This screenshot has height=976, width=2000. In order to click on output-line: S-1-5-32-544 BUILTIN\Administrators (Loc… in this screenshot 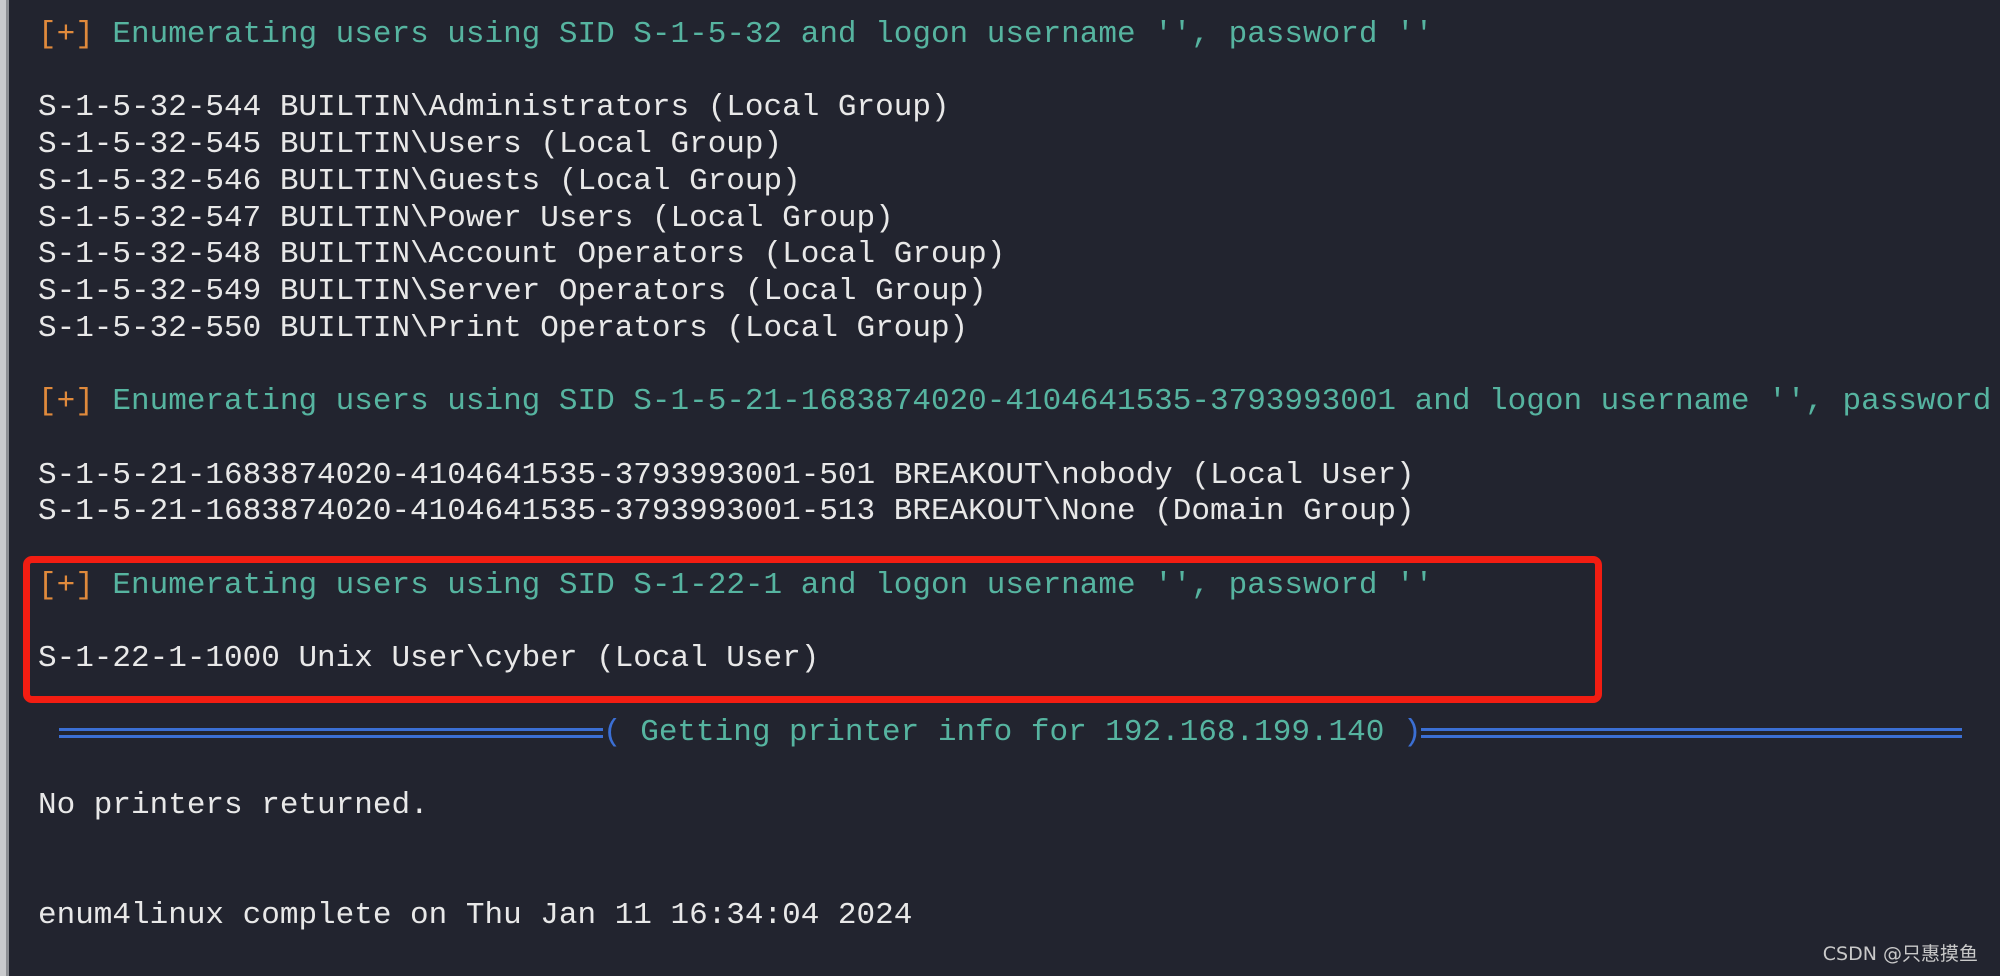, I will do `click(1016, 108)`.